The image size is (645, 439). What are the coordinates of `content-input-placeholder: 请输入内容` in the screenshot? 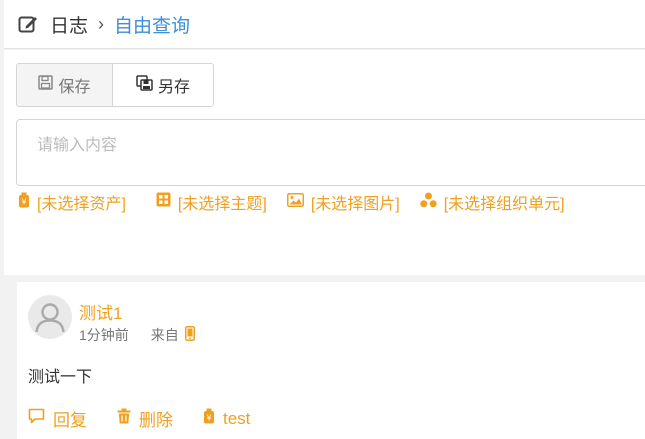 It's located at (77, 145).